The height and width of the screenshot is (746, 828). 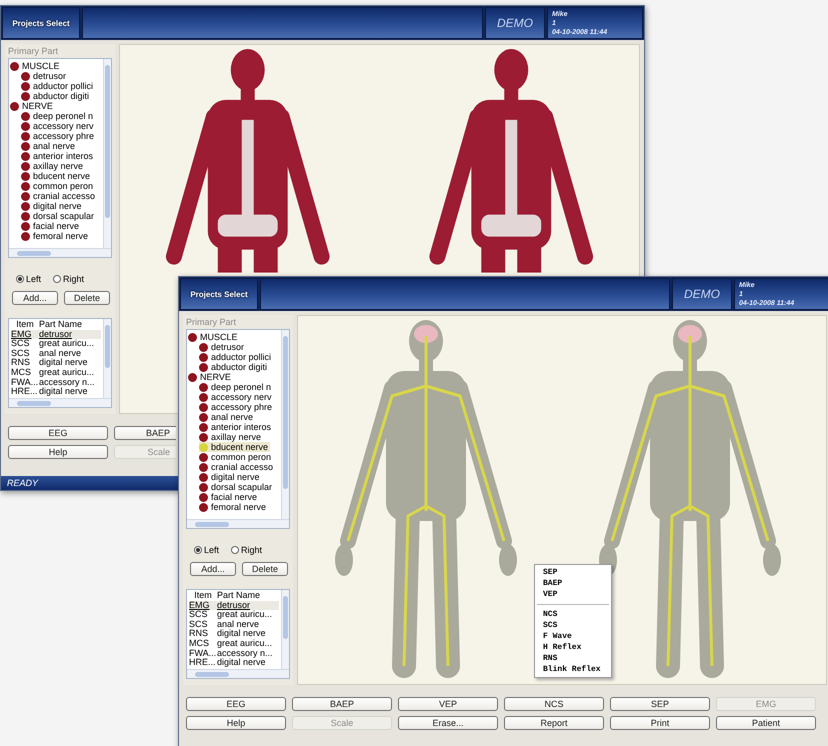 What do you see at coordinates (546, 625) in the screenshot?
I see `menu-item: SCS` at bounding box center [546, 625].